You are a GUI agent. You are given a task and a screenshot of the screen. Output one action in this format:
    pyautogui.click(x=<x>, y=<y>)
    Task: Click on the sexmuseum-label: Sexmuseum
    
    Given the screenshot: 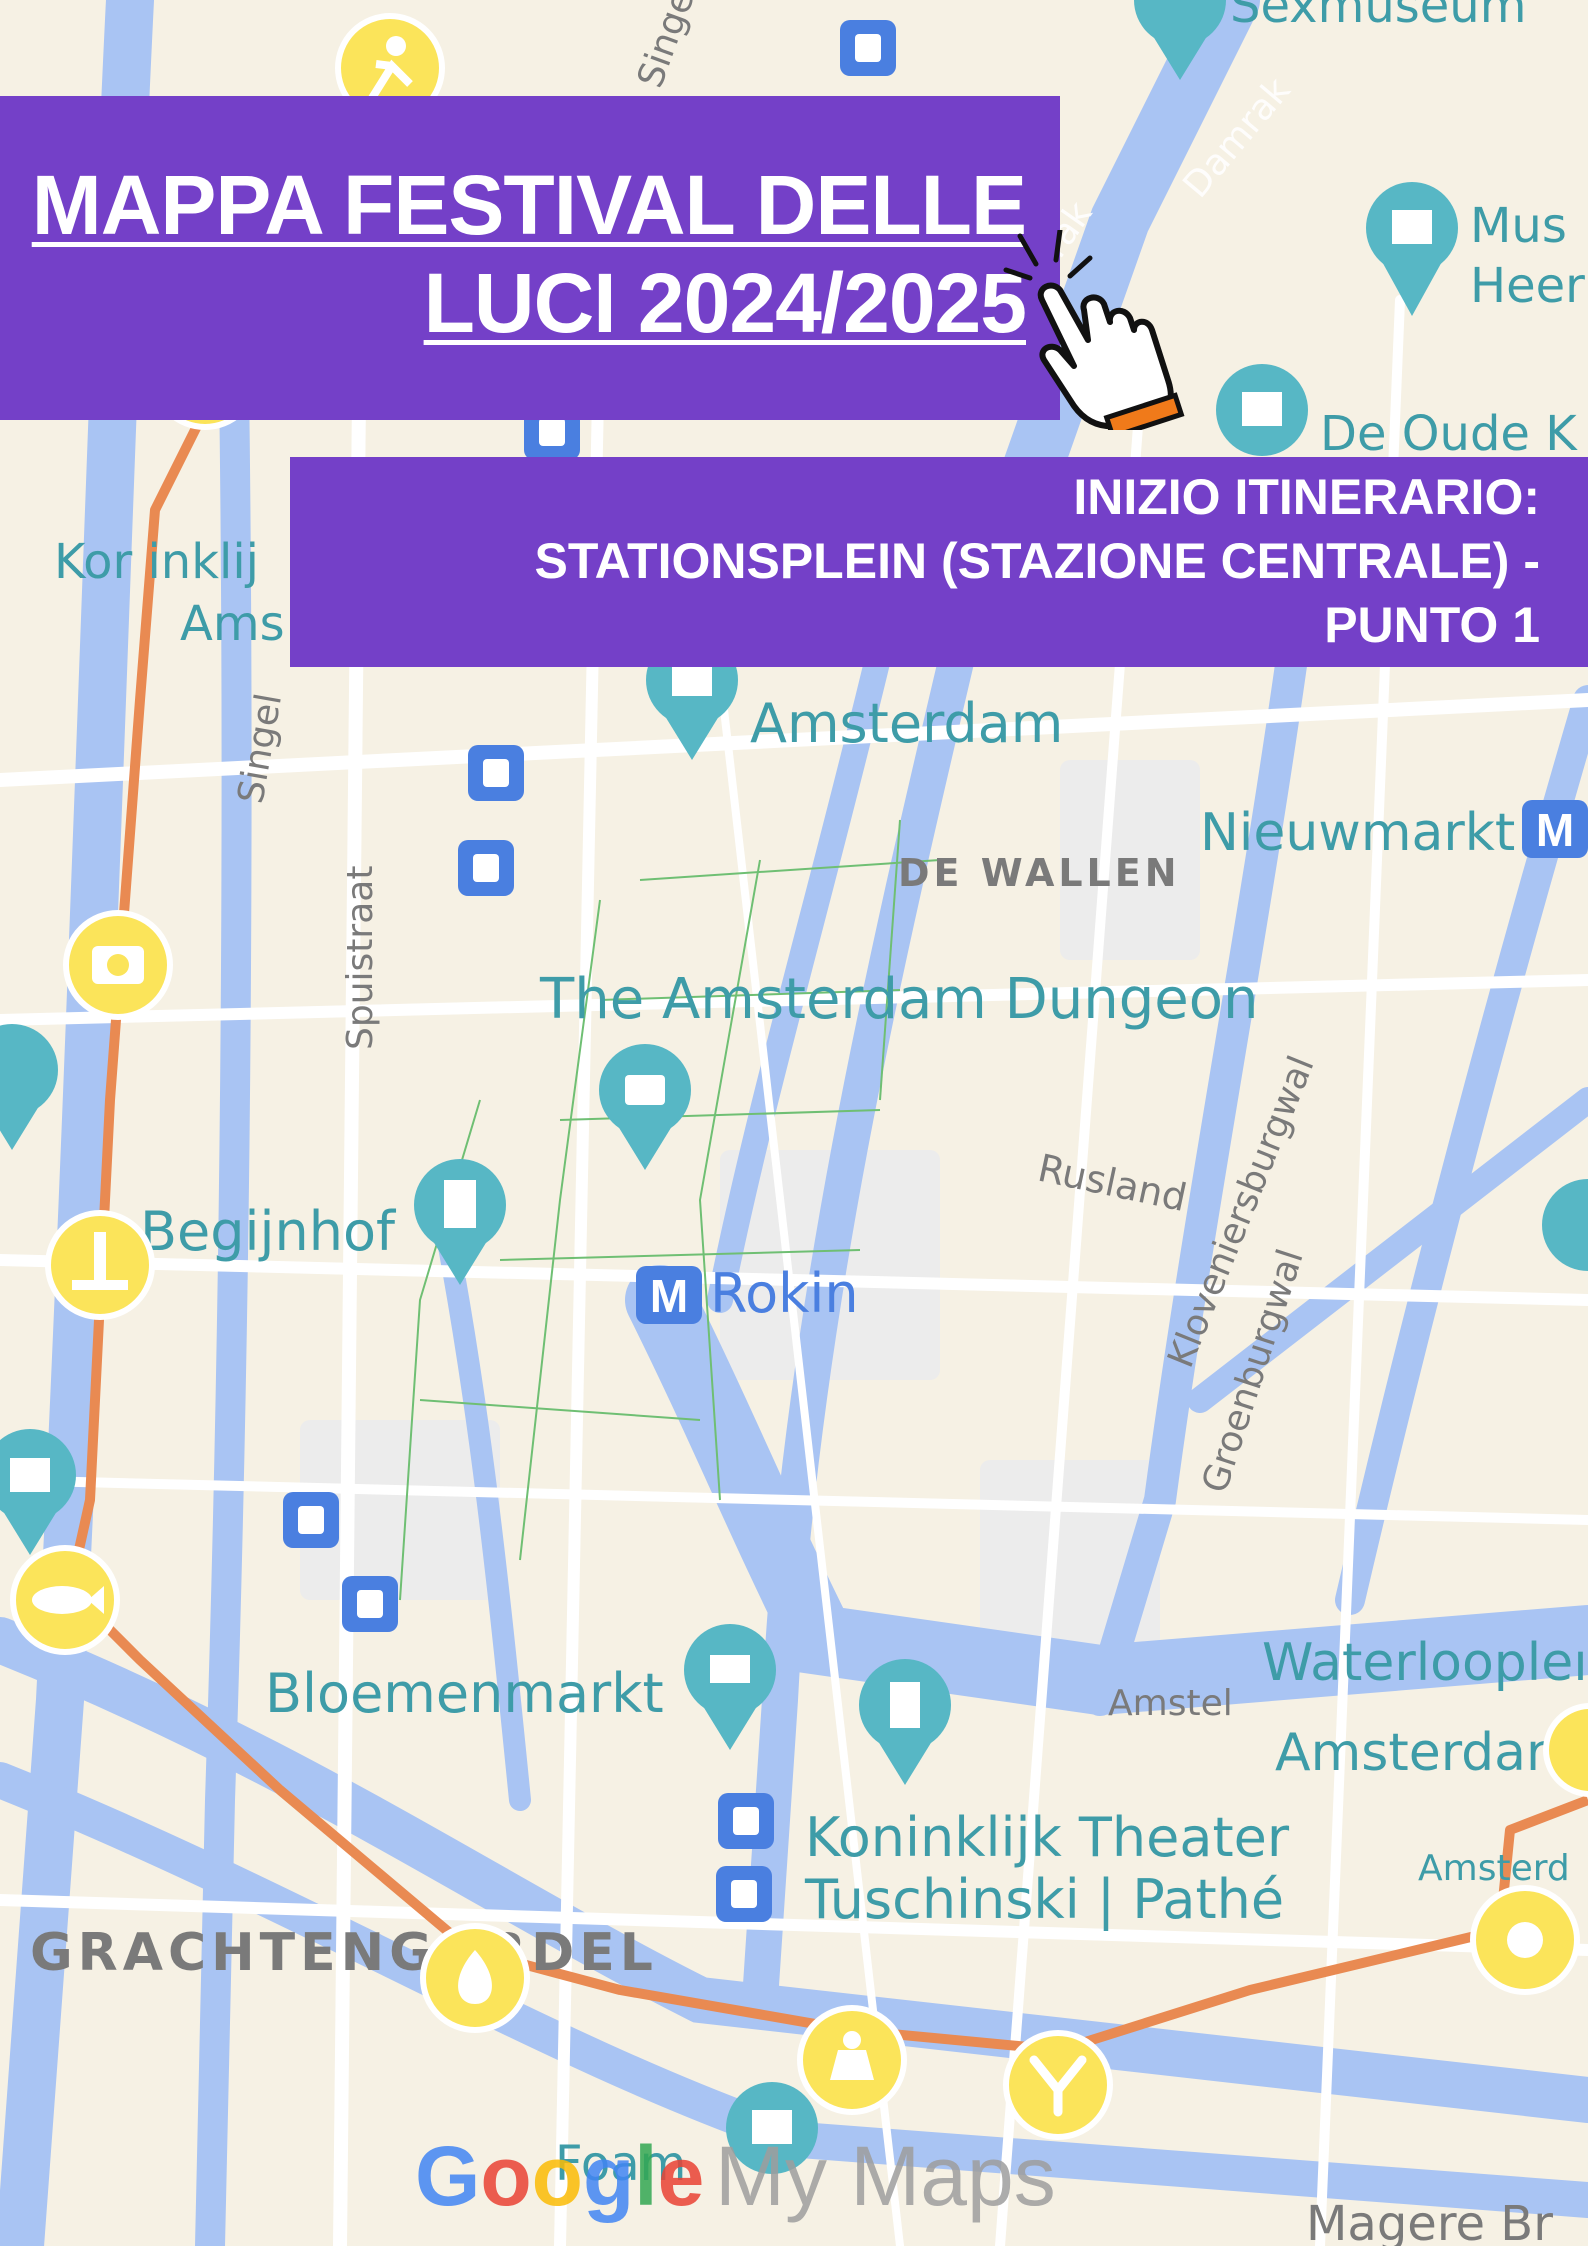 What is the action you would take?
    pyautogui.click(x=1378, y=17)
    